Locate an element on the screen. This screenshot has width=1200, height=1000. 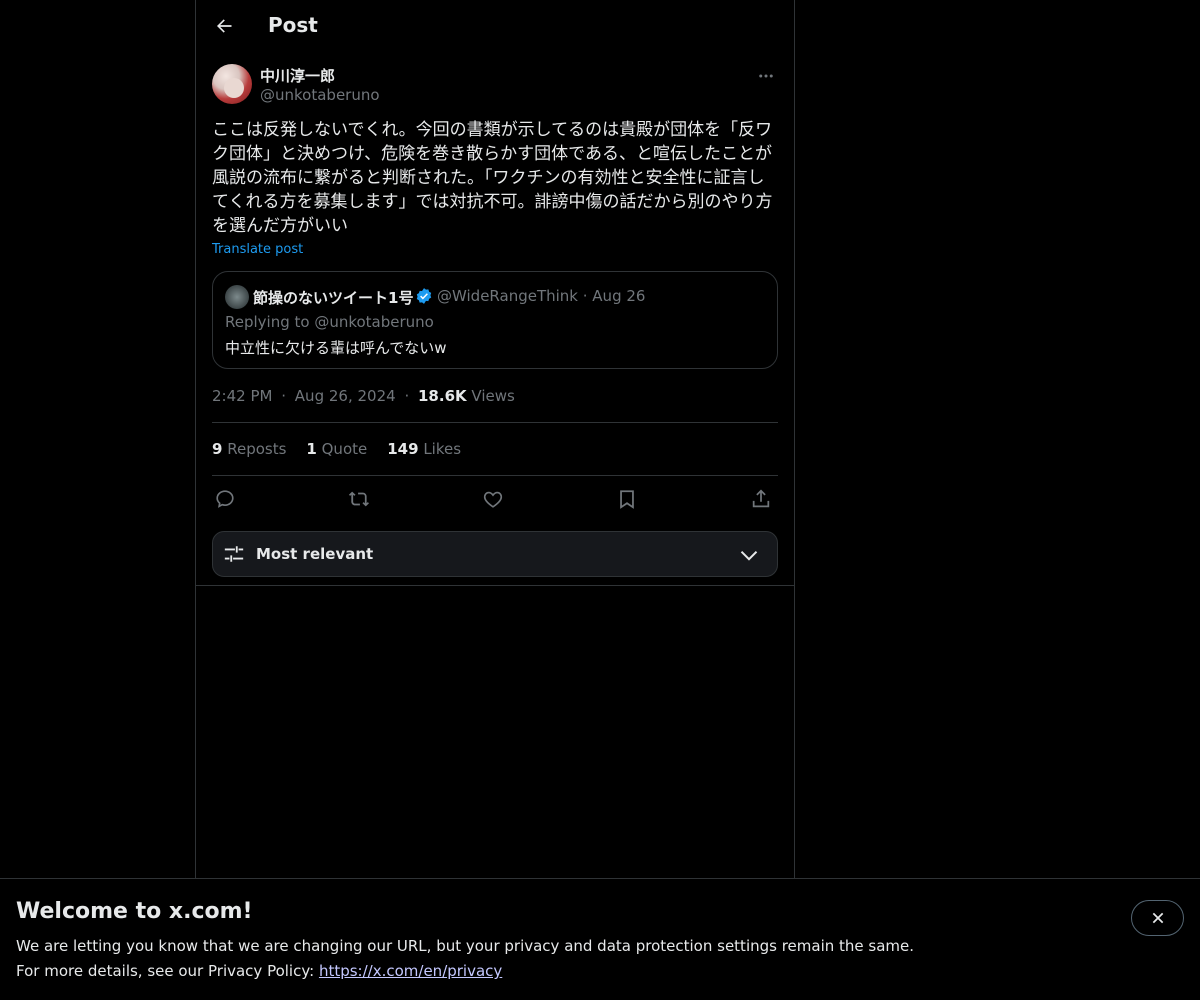
likes-label: Likes is located at coordinates (442, 449).